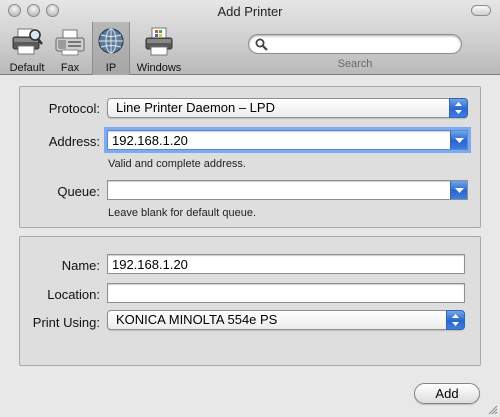  I want to click on protocol-label: Protocol:, so click(74, 108).